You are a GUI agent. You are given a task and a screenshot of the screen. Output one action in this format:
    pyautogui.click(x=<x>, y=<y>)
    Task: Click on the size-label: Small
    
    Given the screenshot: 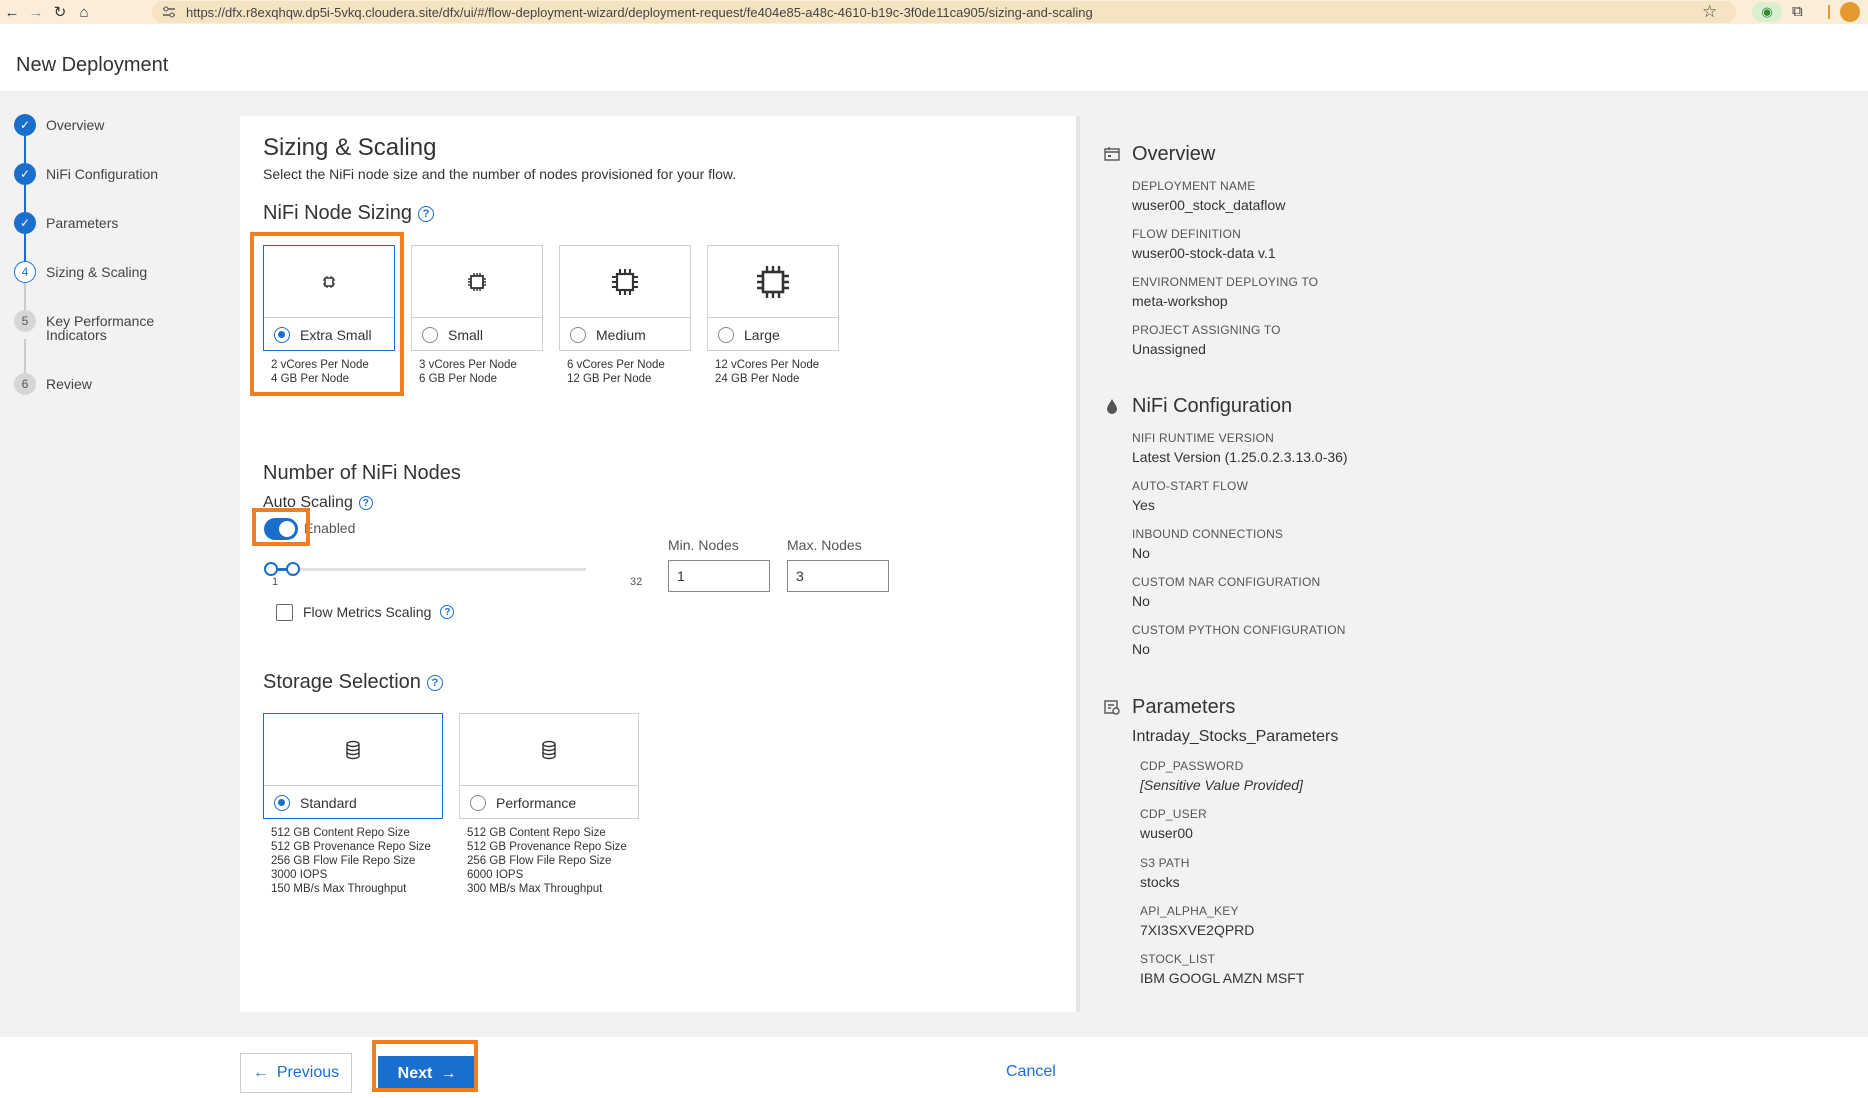 What is the action you would take?
    pyautogui.click(x=466, y=335)
    